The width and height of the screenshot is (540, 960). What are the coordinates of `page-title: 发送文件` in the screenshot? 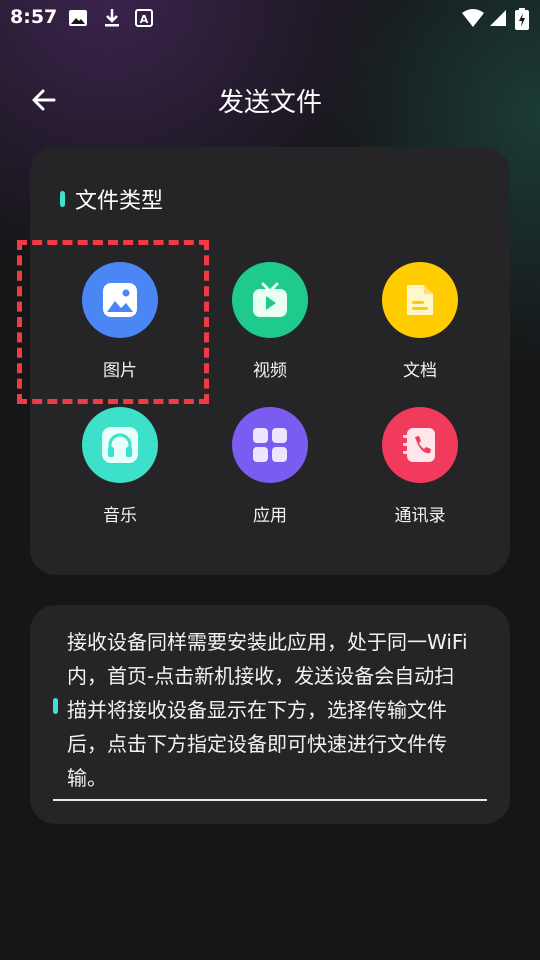 It's located at (269, 103).